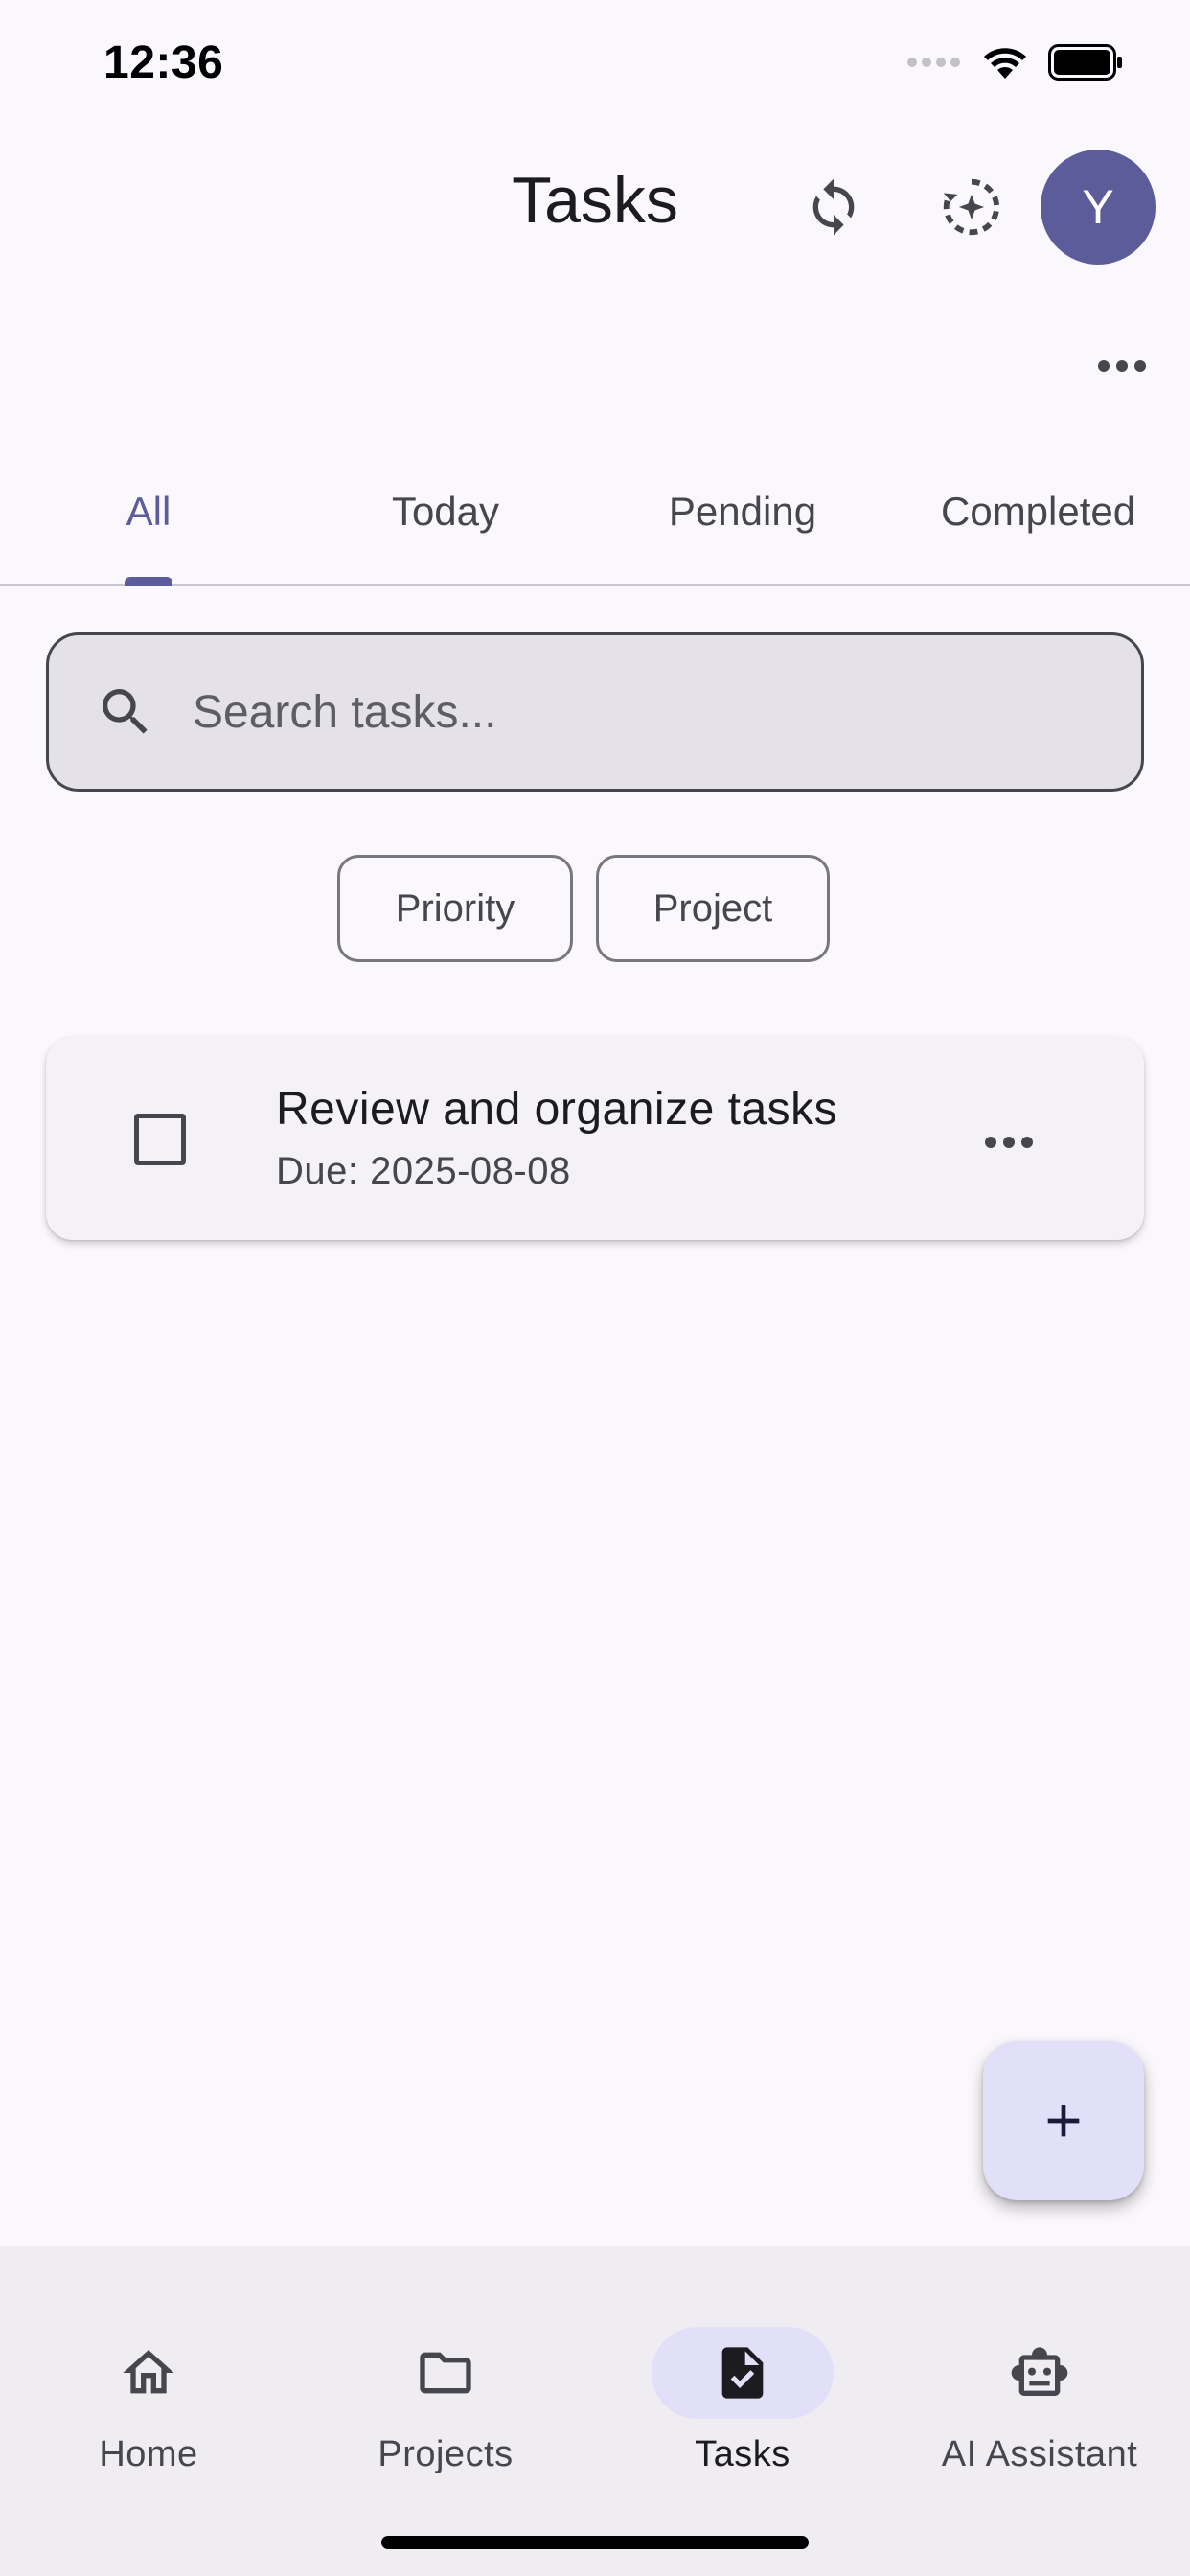 The height and width of the screenshot is (2576, 1190). I want to click on ai-sparkle-icon, so click(972, 207).